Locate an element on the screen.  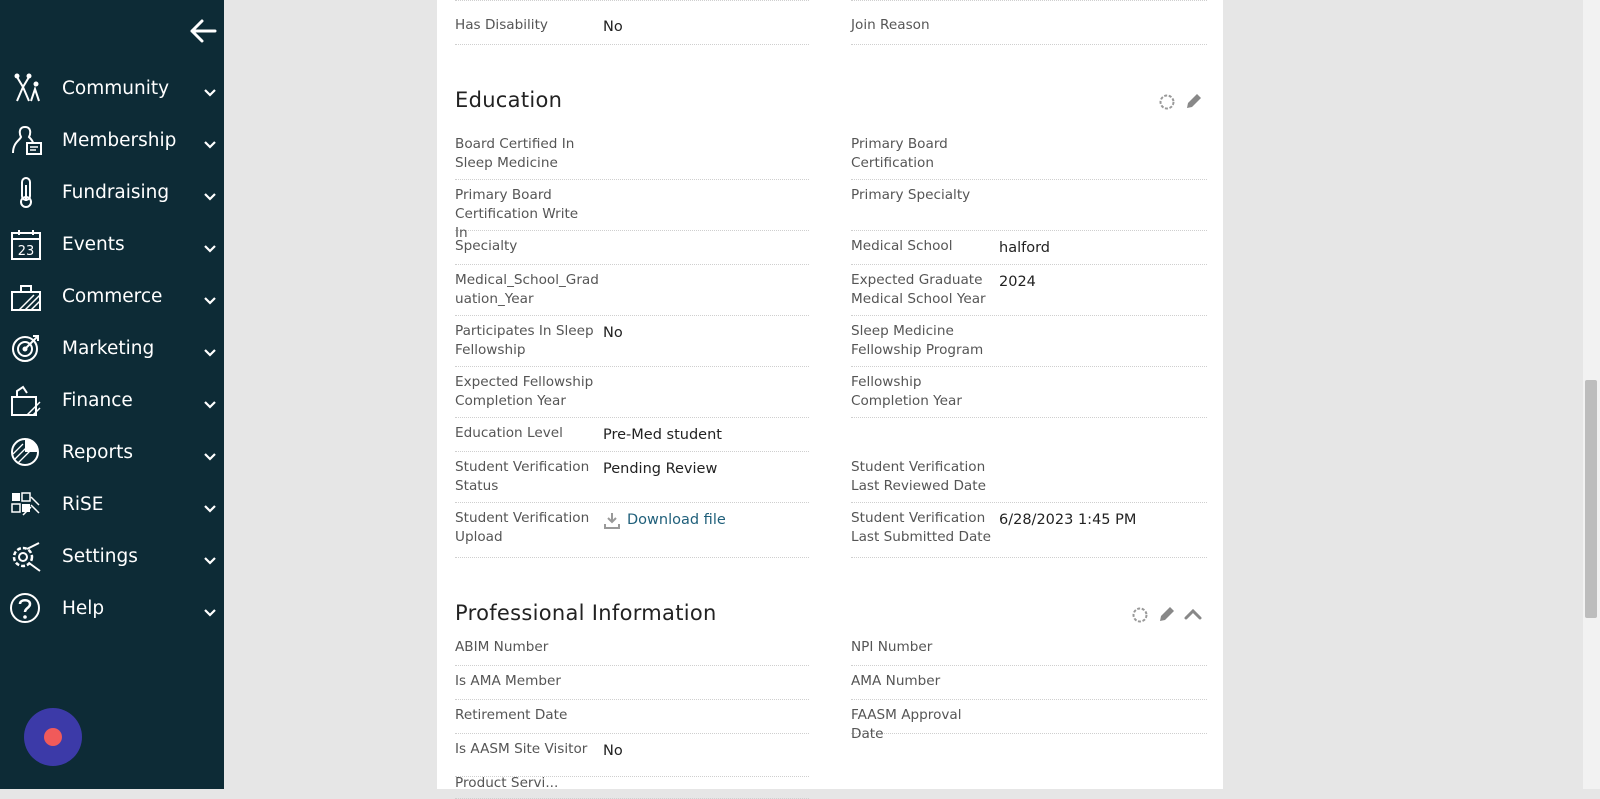
sidebar-item-label: Marketing is located at coordinates (108, 348).